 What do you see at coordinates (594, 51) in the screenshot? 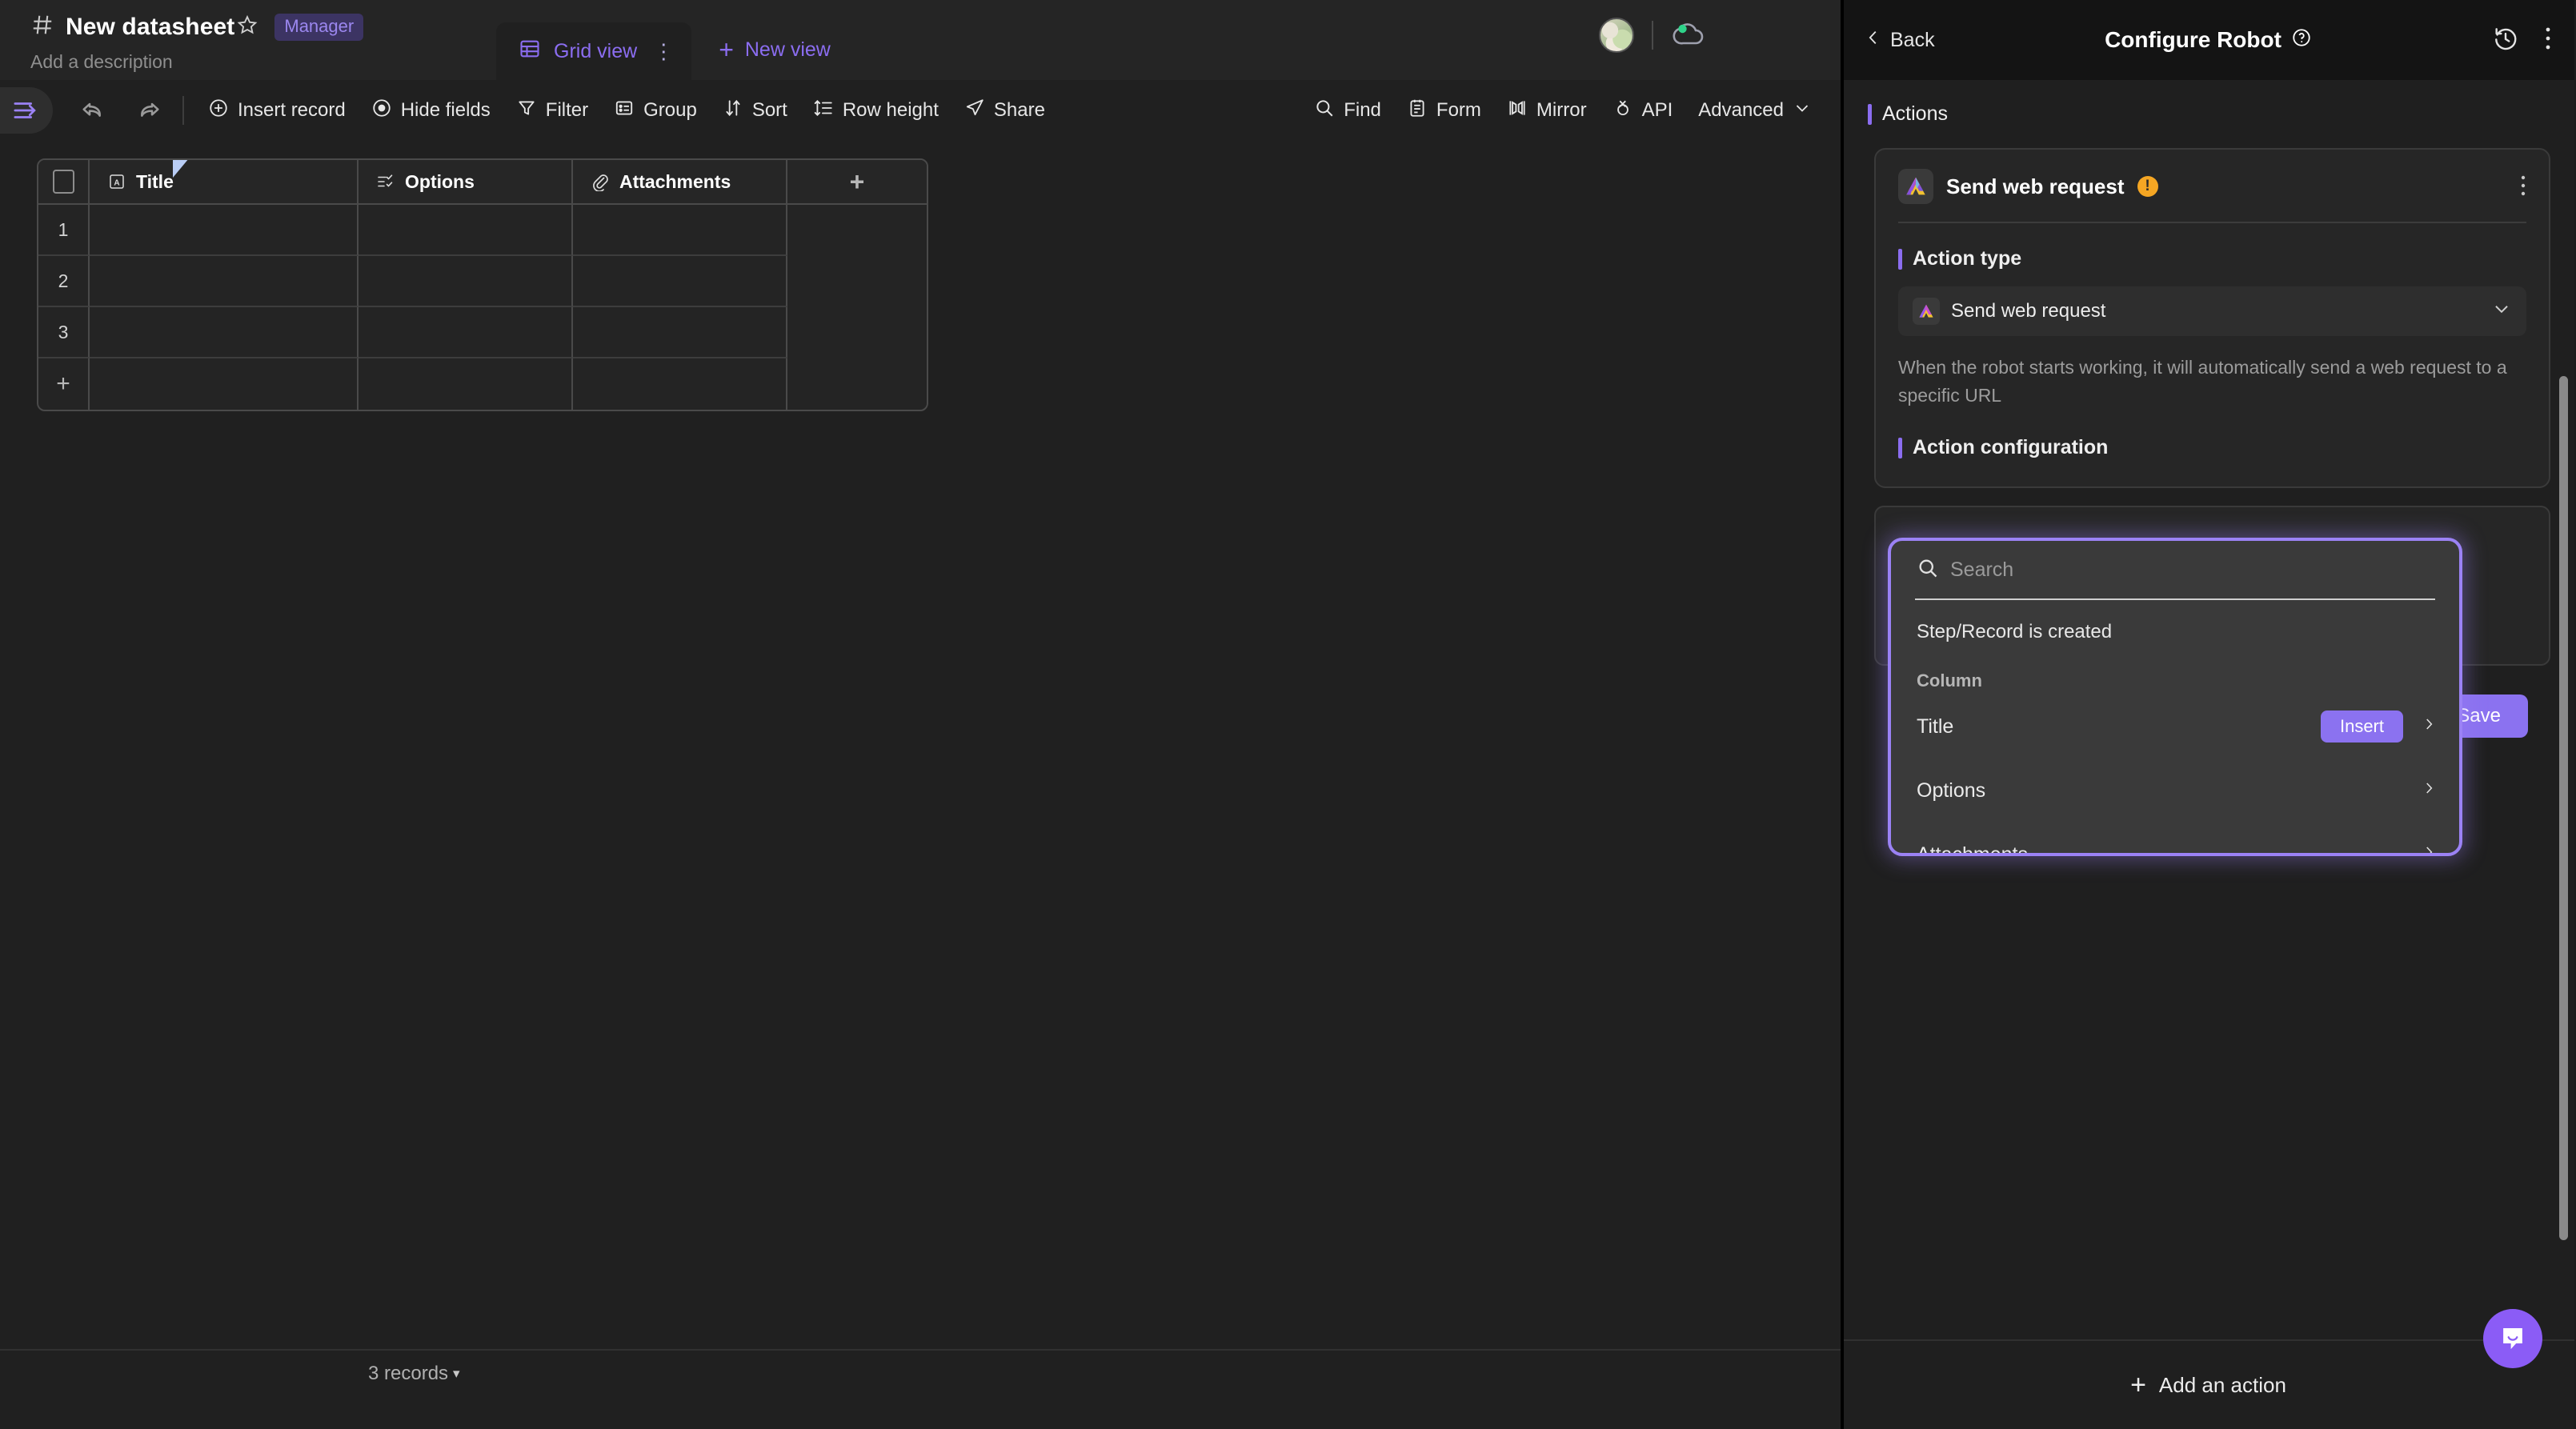
I see `tab-grid-view: Grid view ⋮` at bounding box center [594, 51].